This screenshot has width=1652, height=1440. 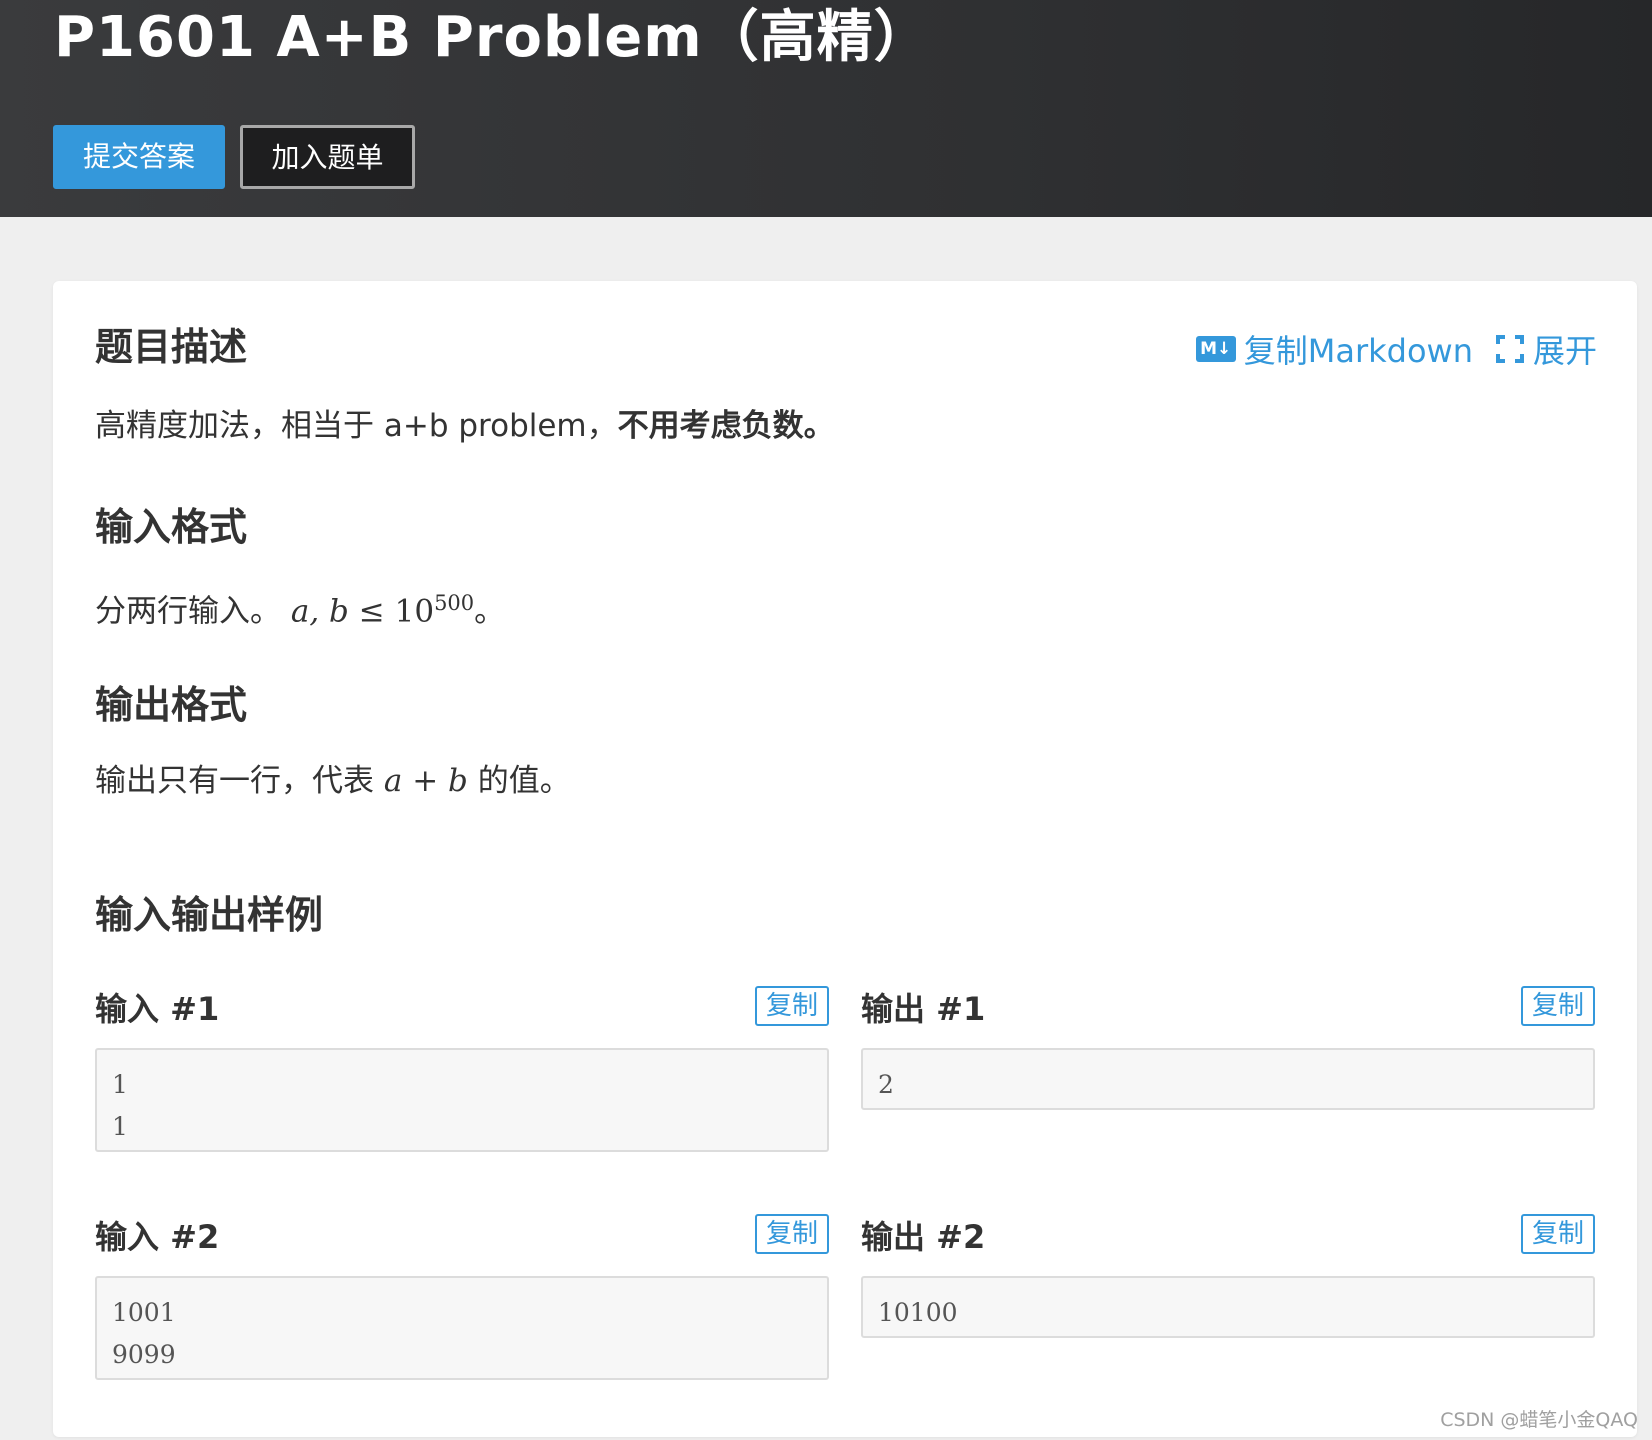 What do you see at coordinates (327, 157) in the screenshot?
I see `add-to-list-button: 加入题单` at bounding box center [327, 157].